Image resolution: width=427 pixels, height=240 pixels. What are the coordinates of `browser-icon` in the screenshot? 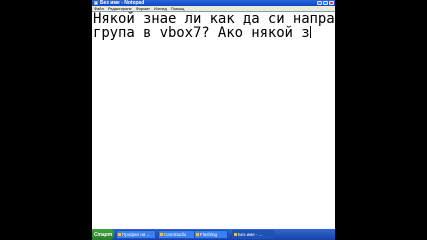 It's located at (119, 234).